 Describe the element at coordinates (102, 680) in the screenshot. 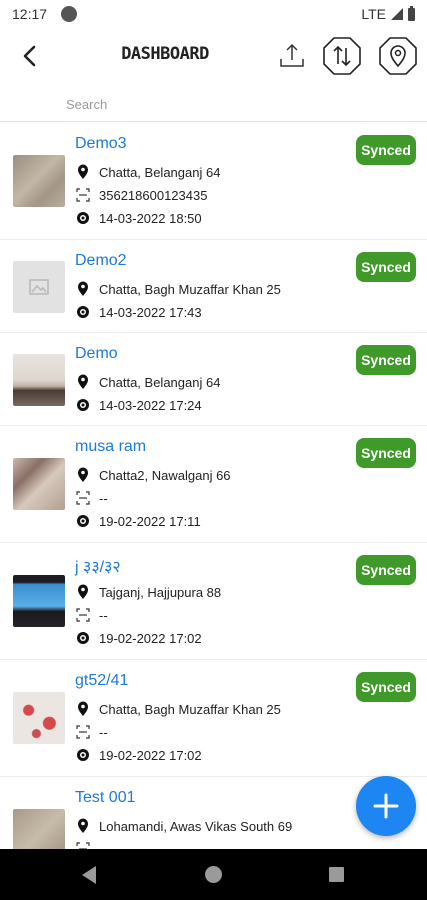

I see `record-name: gt52/41` at that location.